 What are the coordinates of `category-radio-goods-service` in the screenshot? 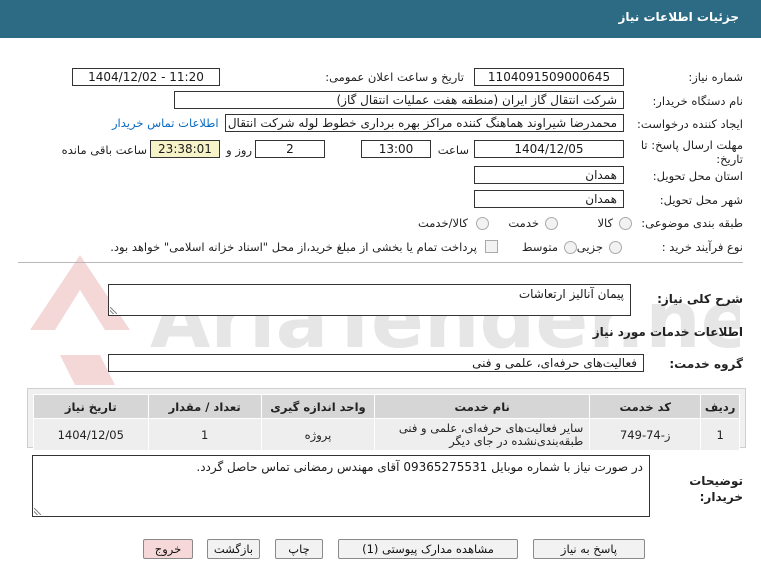 It's located at (482, 223).